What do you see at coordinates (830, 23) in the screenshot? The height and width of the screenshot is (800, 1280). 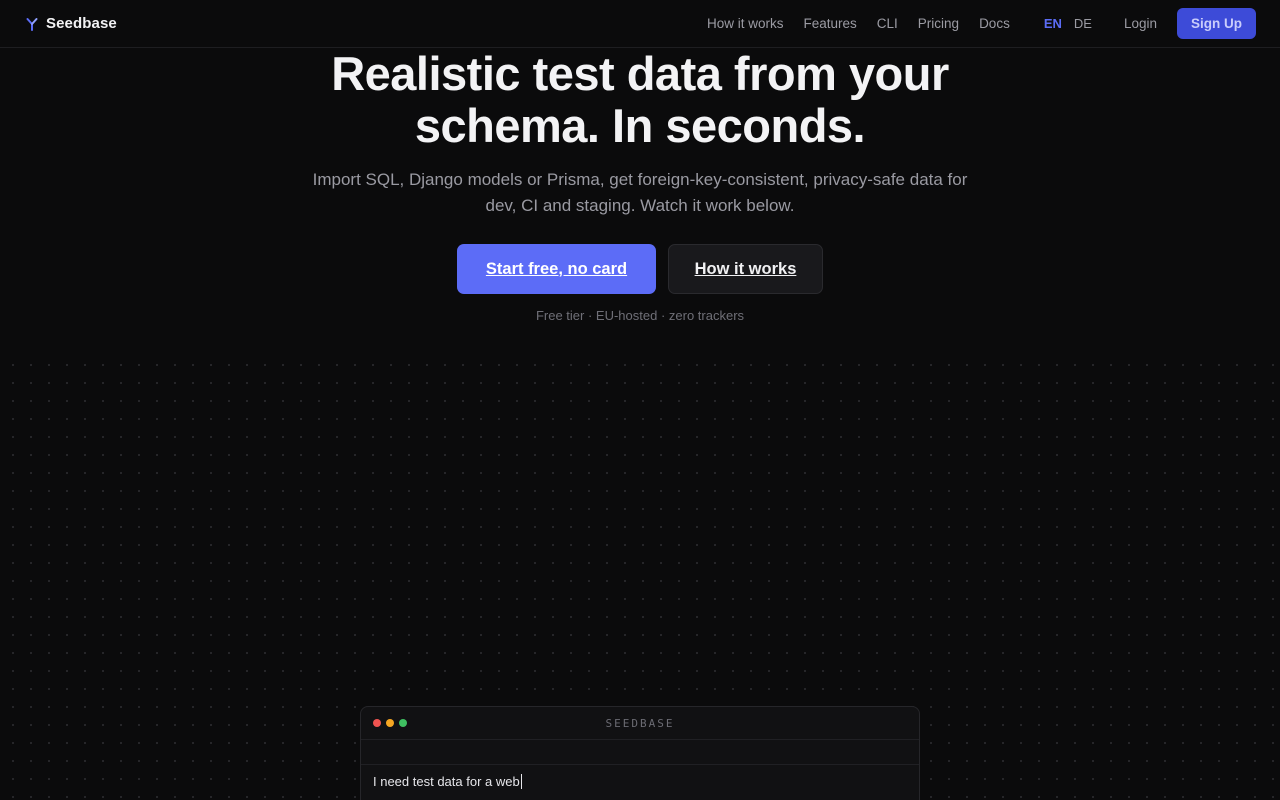 I see `nav-link-features: Features` at bounding box center [830, 23].